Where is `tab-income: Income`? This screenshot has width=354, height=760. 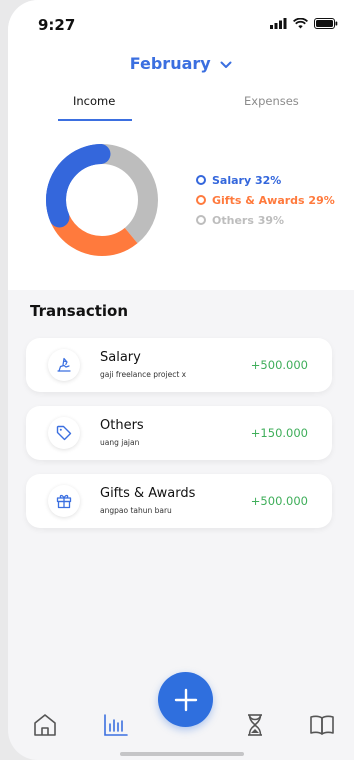
tab-income: Income is located at coordinates (94, 101).